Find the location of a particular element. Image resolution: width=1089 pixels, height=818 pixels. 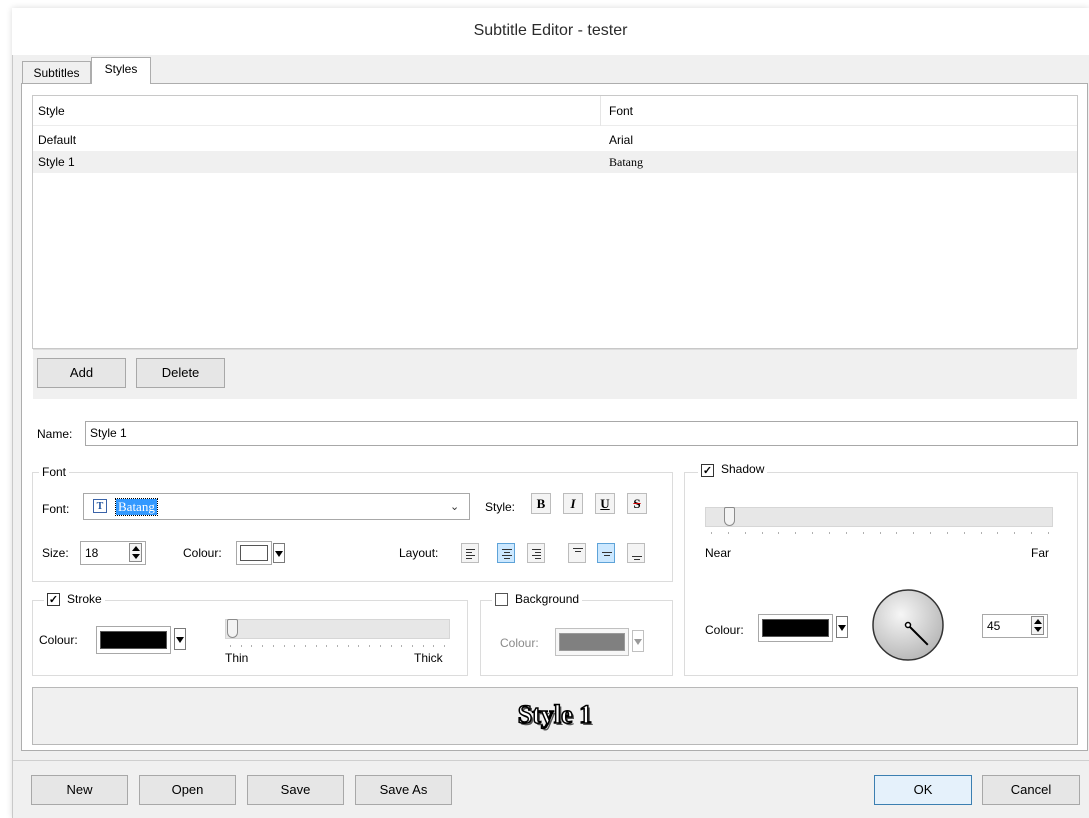

shadow-colour-dropdown is located at coordinates (842, 627).